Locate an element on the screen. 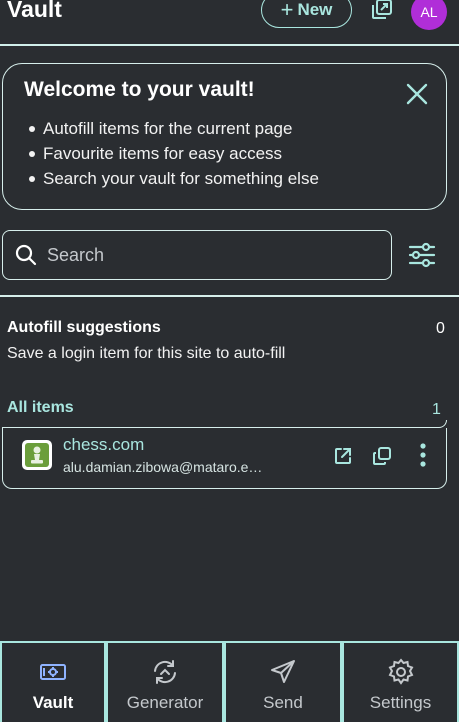 This screenshot has width=459, height=722. welcome-bullet: Autofill items for the current page is located at coordinates (172, 128).